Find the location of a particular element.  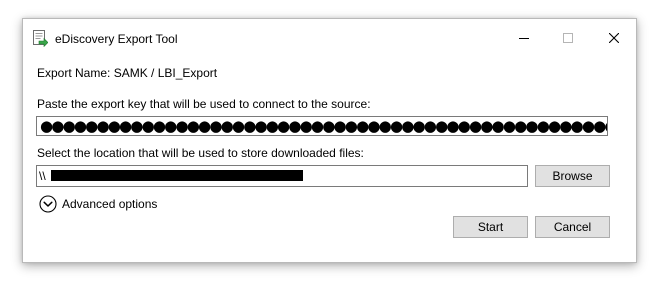

cancel-button: Cancel is located at coordinates (572, 227).